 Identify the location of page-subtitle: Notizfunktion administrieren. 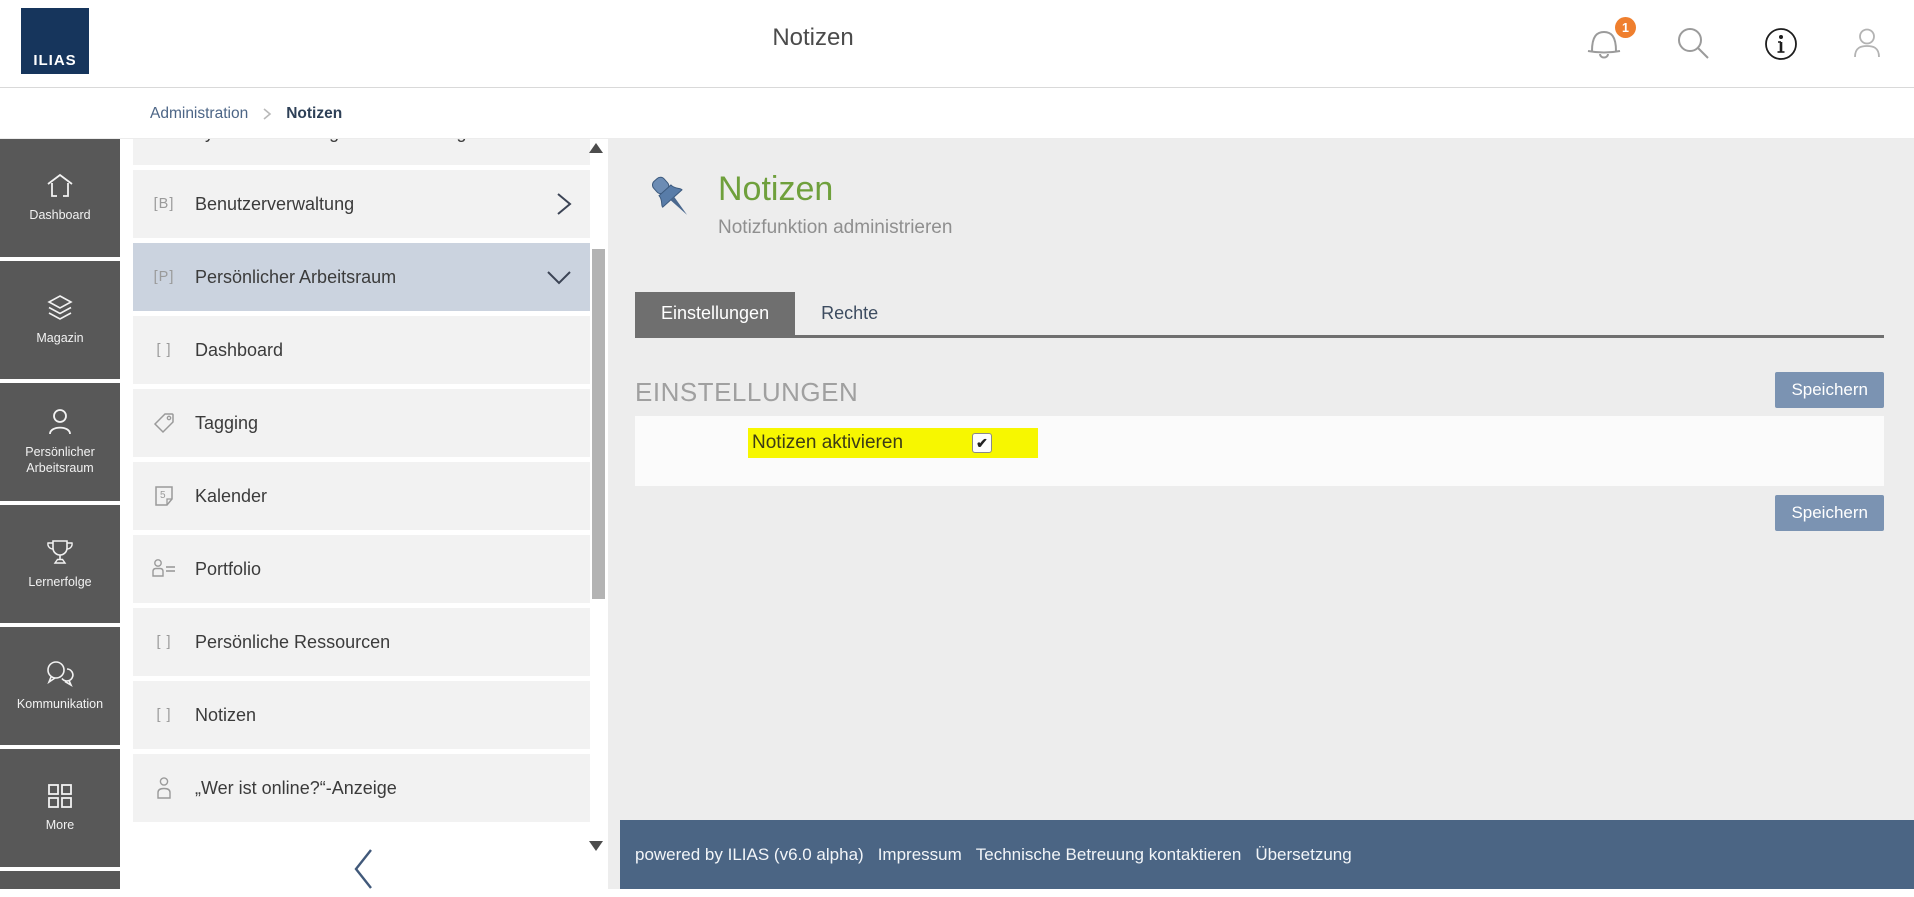
(835, 227).